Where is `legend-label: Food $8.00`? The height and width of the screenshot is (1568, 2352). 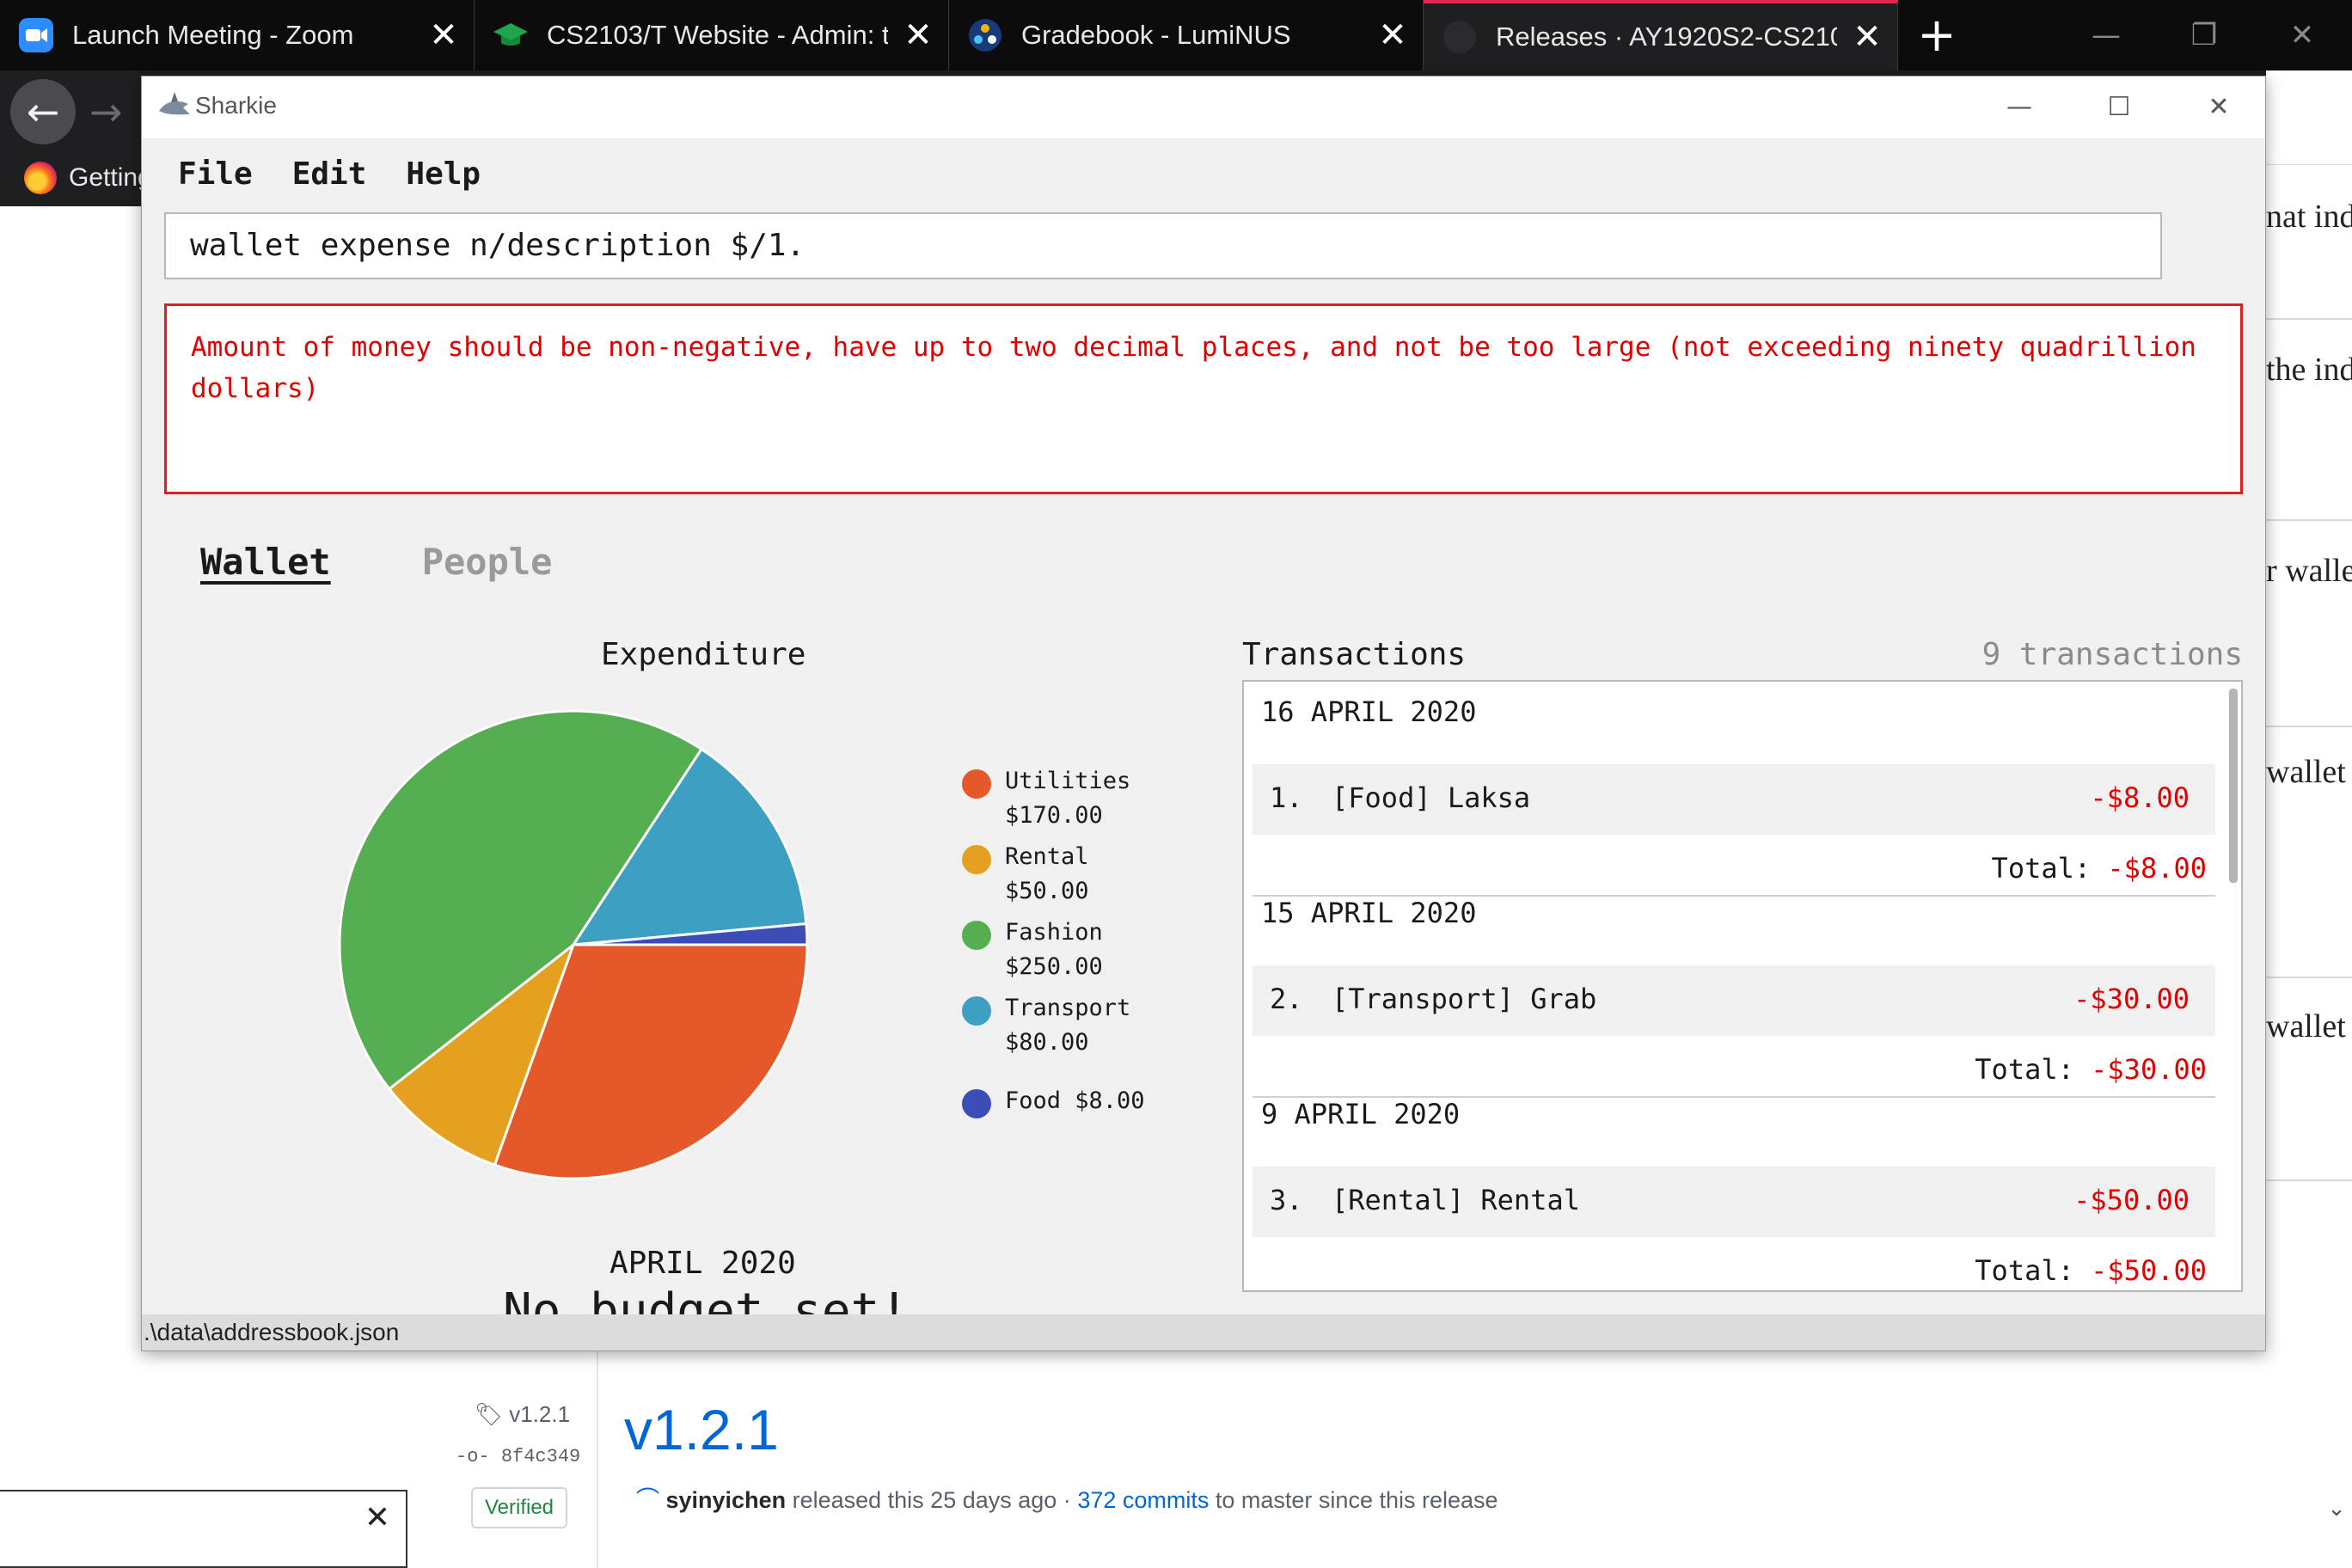 legend-label: Food $8.00 is located at coordinates (1075, 1100).